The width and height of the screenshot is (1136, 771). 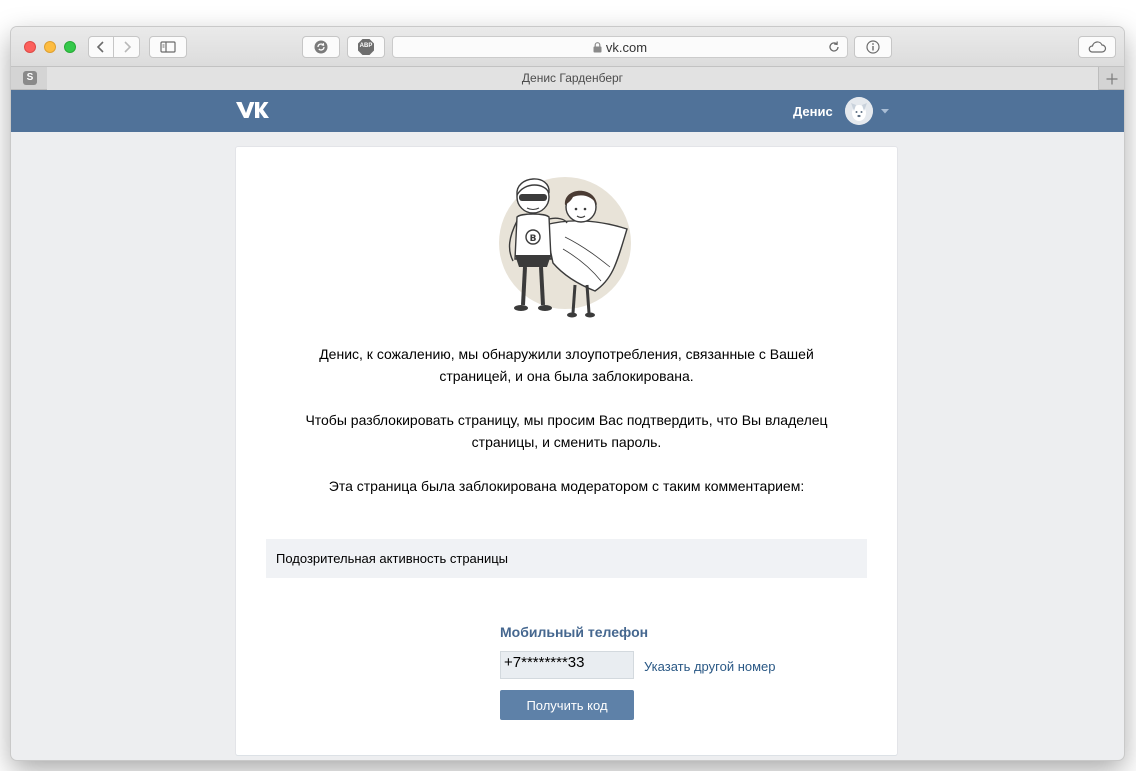 I want to click on tab-bar: S Денис Гарденберг, so click(x=567, y=78).